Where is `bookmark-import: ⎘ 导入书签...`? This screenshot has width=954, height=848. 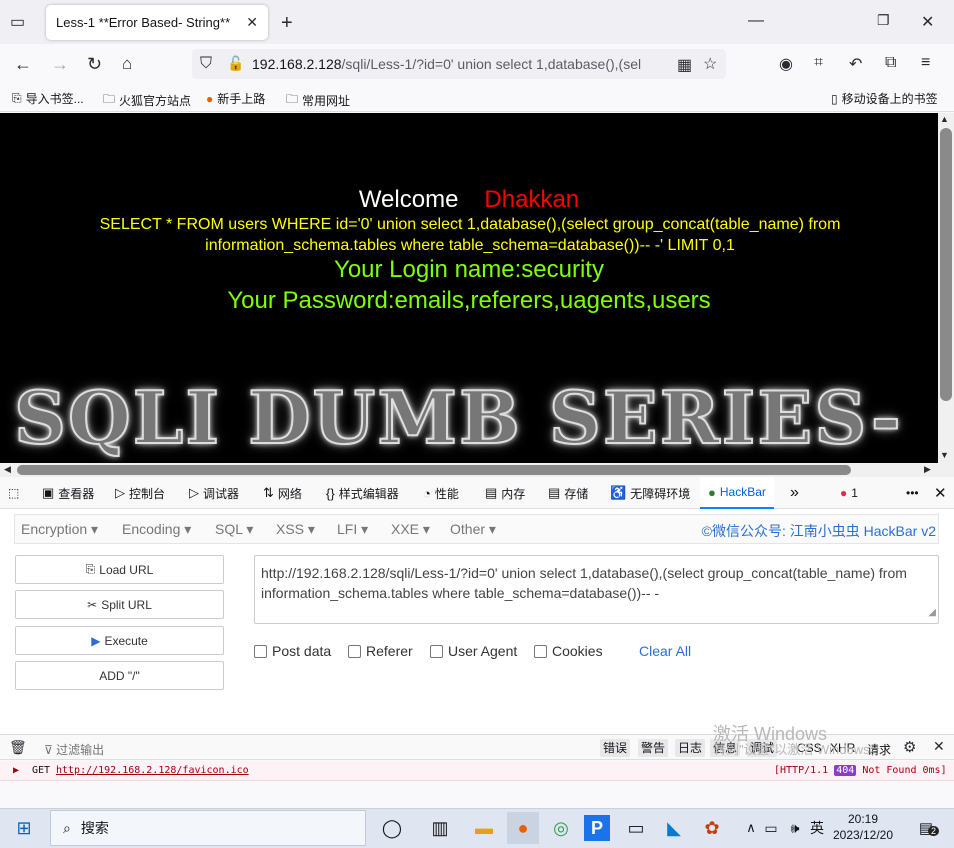 bookmark-import: ⎘ 导入书签... is located at coordinates (48, 98).